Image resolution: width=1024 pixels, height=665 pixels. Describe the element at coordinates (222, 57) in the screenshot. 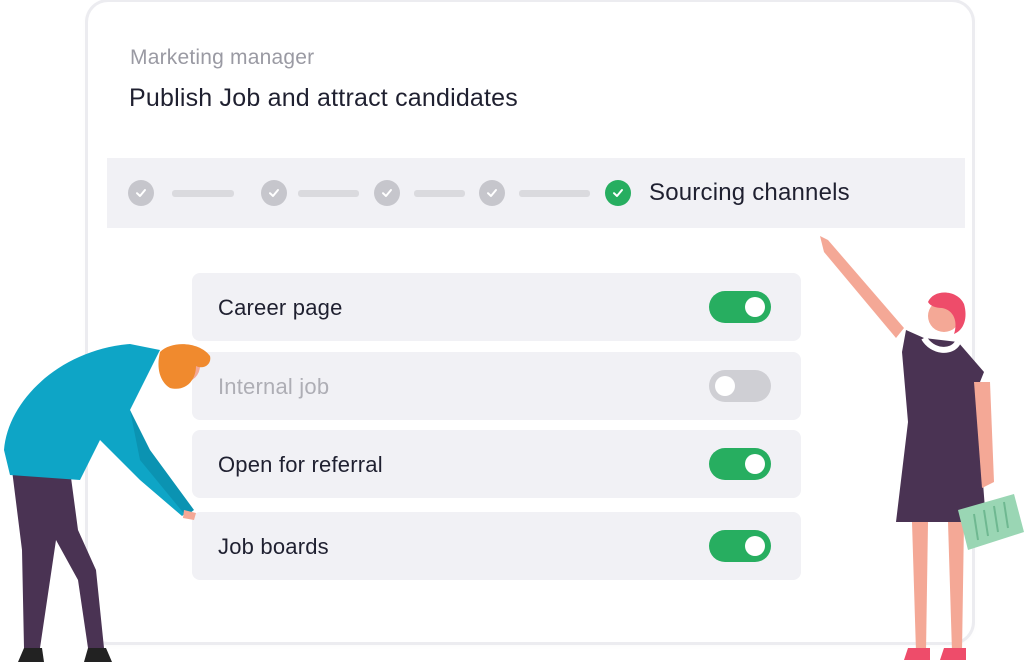

I see `job-role-subtitle: Marketing manager` at that location.